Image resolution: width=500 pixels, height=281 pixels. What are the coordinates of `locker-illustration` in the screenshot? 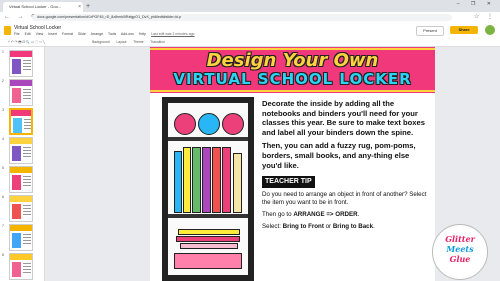 It's located at (208, 189).